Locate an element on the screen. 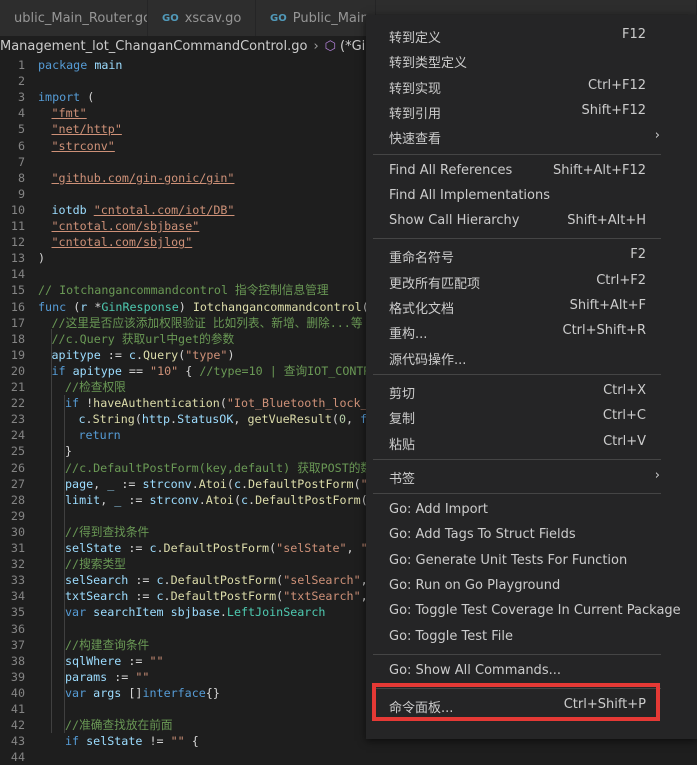  menu-item-shortcut: Ctrl+F12 is located at coordinates (616, 85).